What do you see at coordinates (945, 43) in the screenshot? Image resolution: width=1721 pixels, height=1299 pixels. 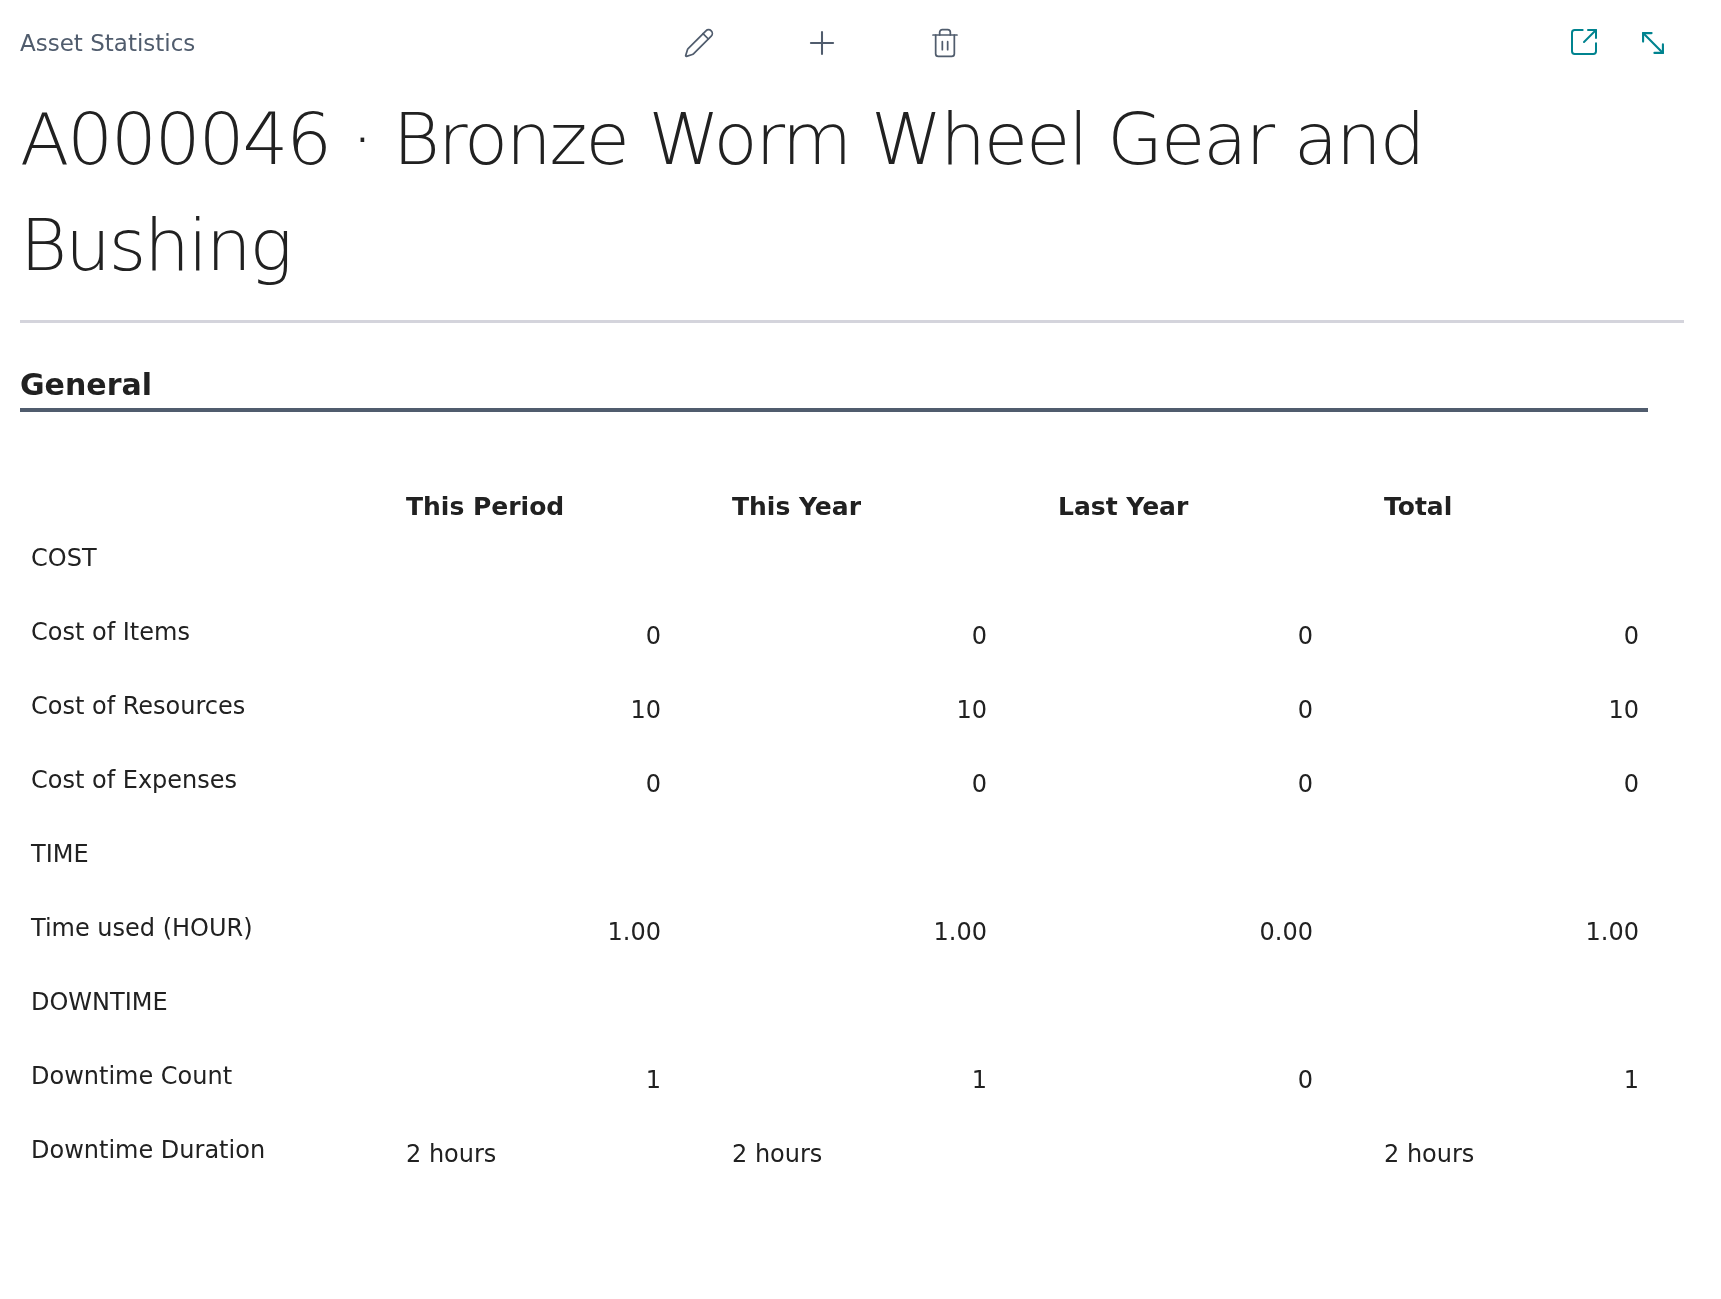 I see `delete-button` at bounding box center [945, 43].